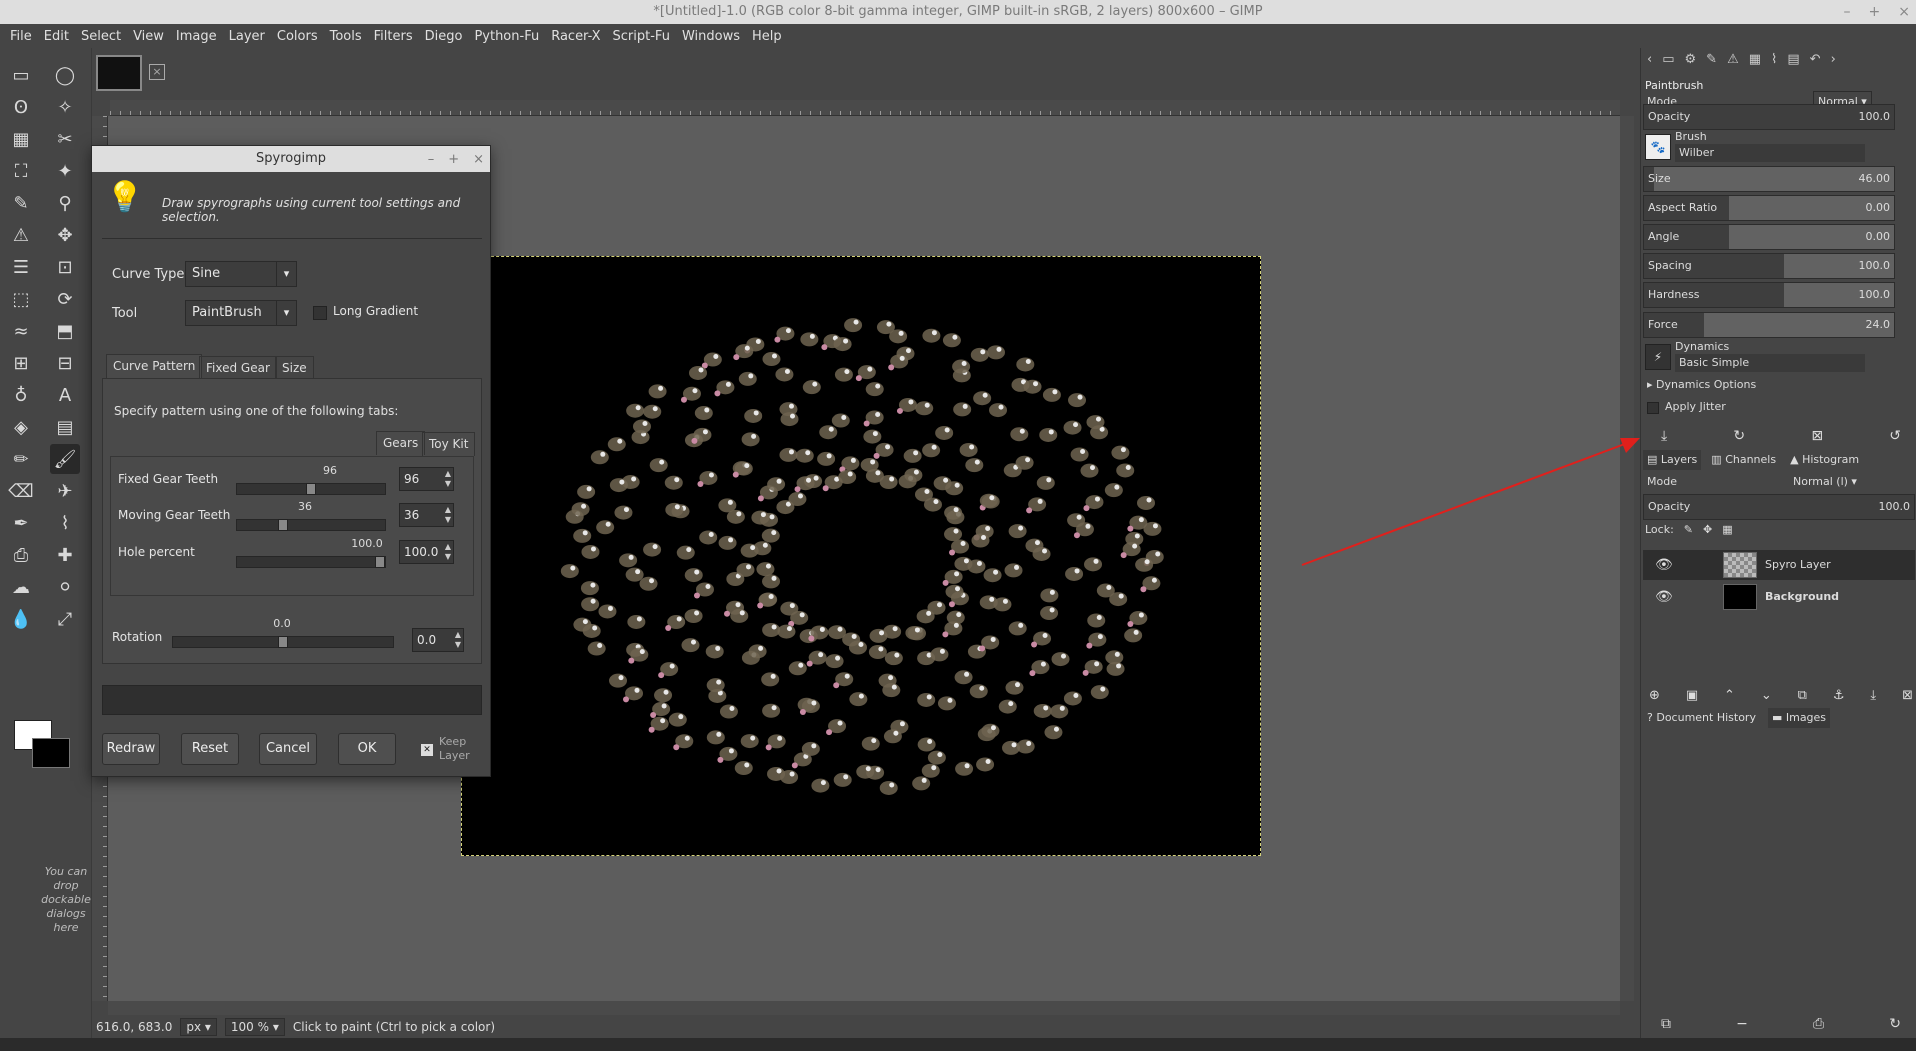  What do you see at coordinates (1654, 695) in the screenshot?
I see `new-layer-icon: ⊕` at bounding box center [1654, 695].